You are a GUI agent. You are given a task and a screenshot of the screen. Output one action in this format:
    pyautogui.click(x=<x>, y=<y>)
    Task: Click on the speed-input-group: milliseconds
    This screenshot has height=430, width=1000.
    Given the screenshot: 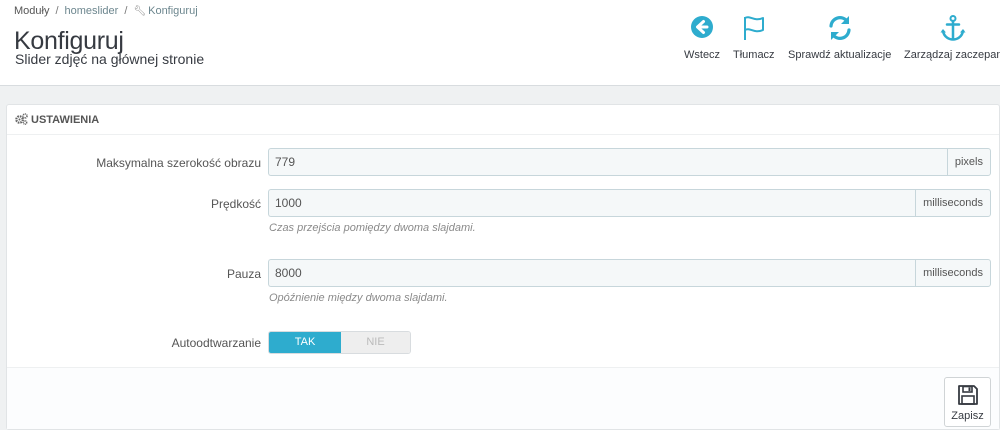 What is the action you would take?
    pyautogui.click(x=629, y=203)
    